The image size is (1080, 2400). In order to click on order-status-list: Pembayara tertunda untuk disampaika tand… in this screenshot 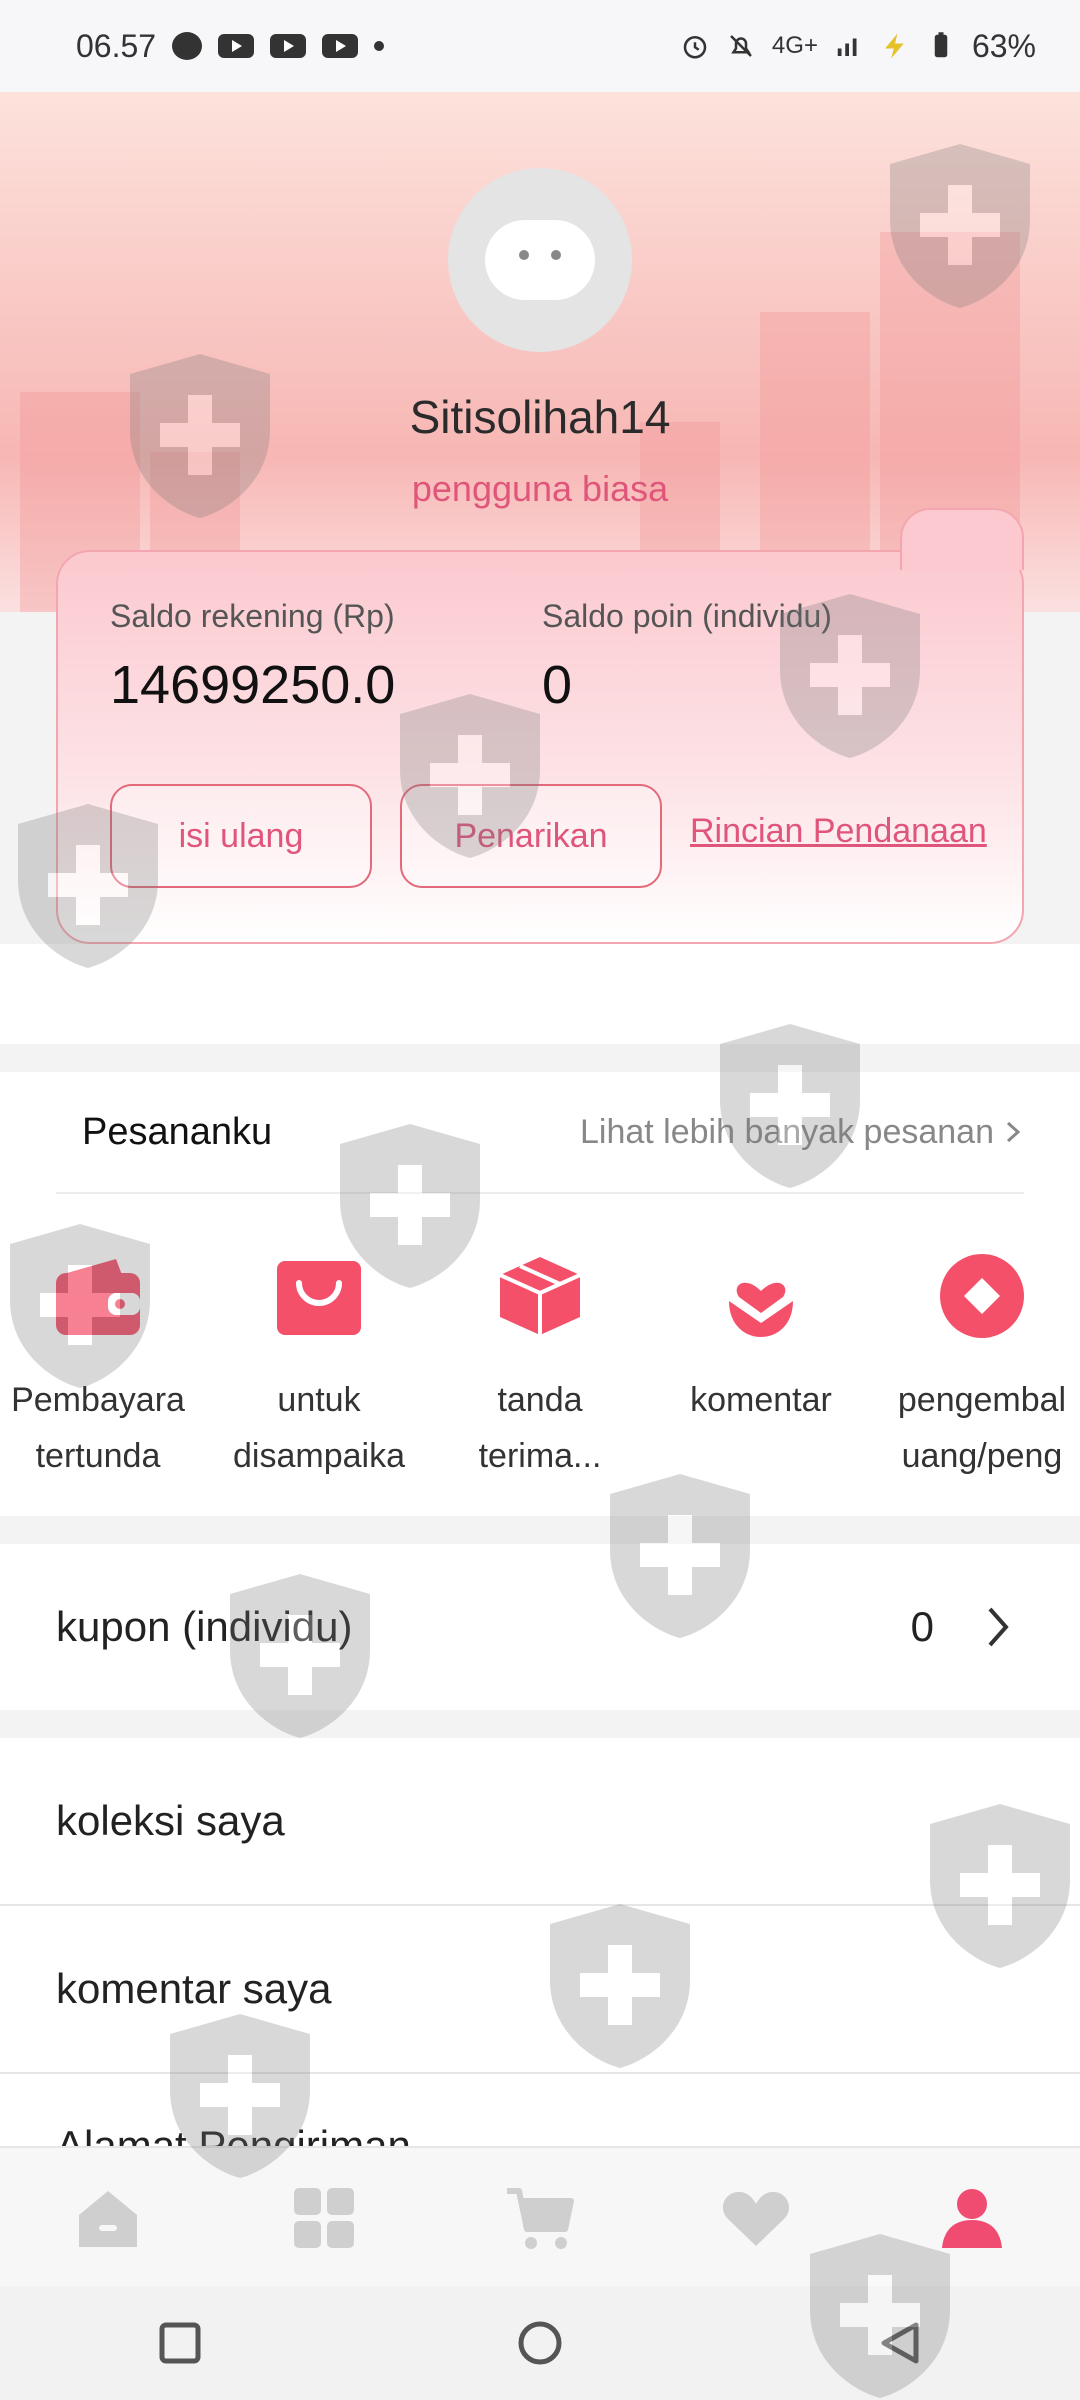, I will do `click(540, 1339)`.